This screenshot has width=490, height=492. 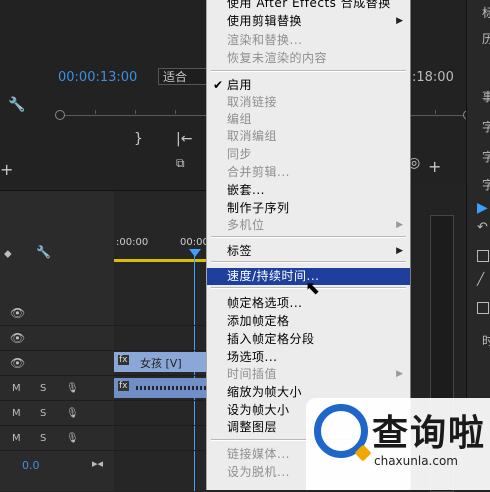 I want to click on menu-item-label: 恢复未渲染的内容, so click(x=277, y=58).